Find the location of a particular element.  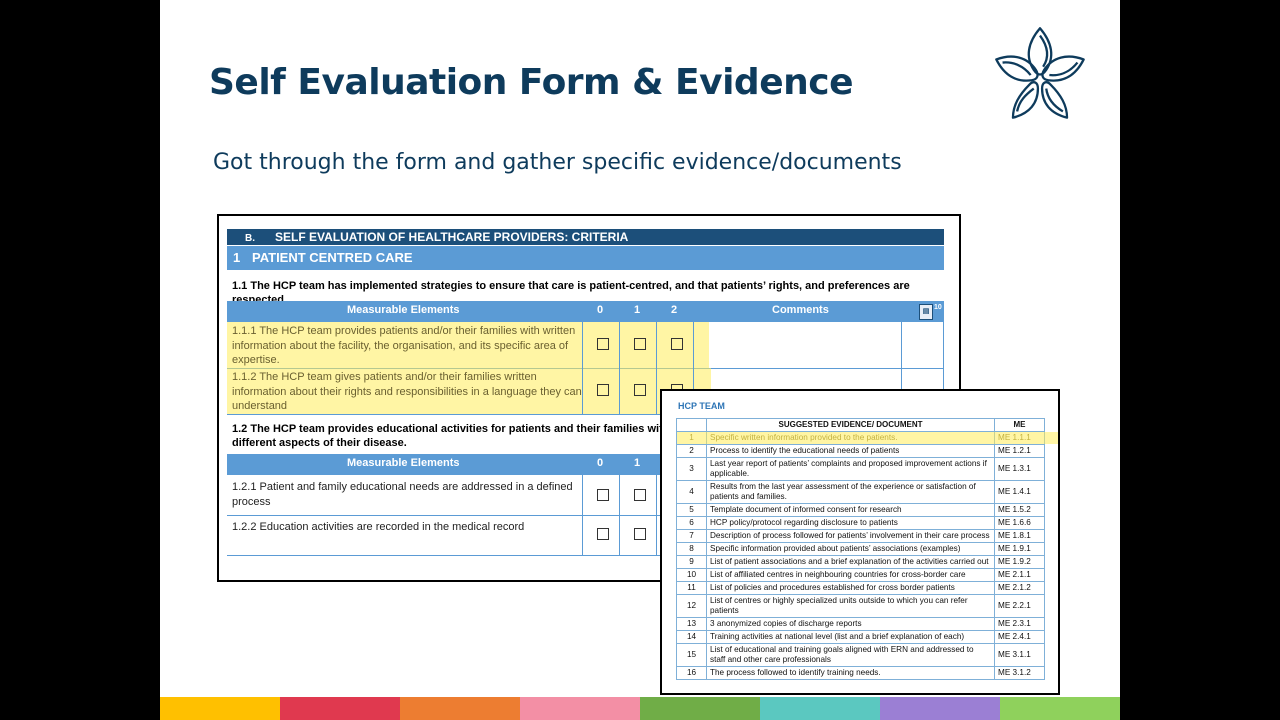

evidence-row-me: ME 2.3.1 is located at coordinates (1020, 624).